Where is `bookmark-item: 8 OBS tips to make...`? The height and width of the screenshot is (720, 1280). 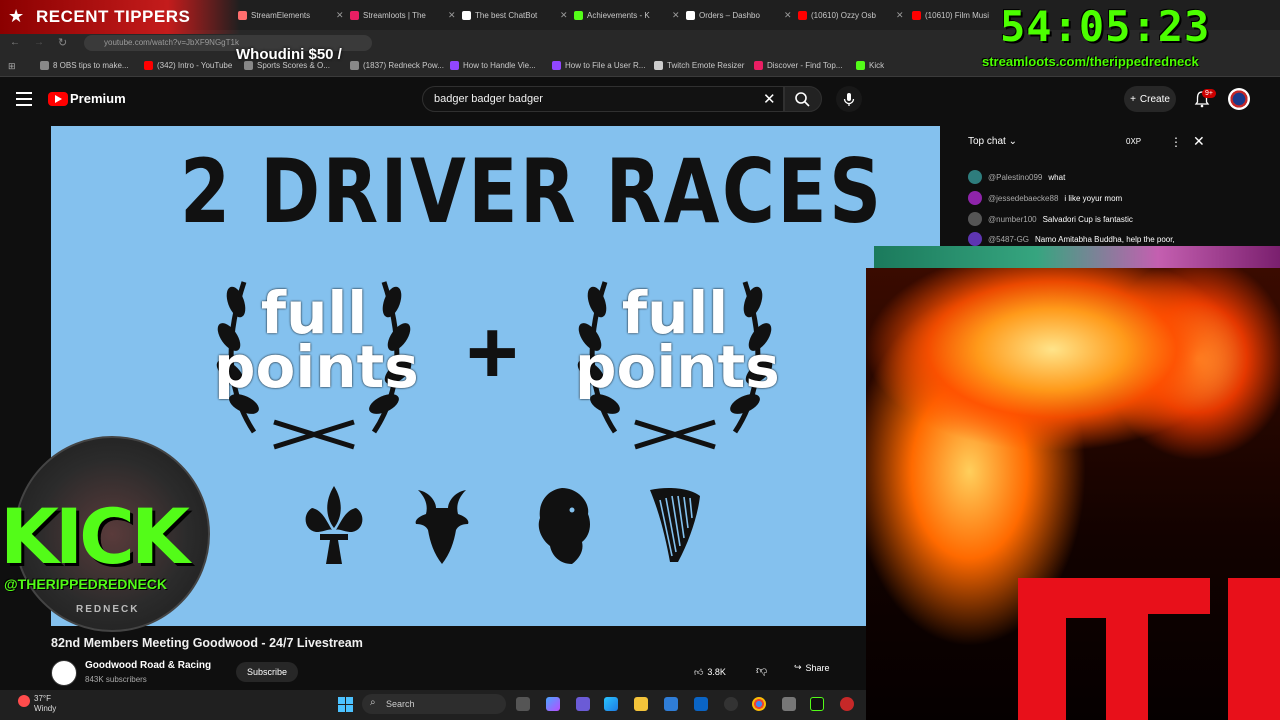
bookmark-item: 8 OBS tips to make... is located at coordinates (84, 65).